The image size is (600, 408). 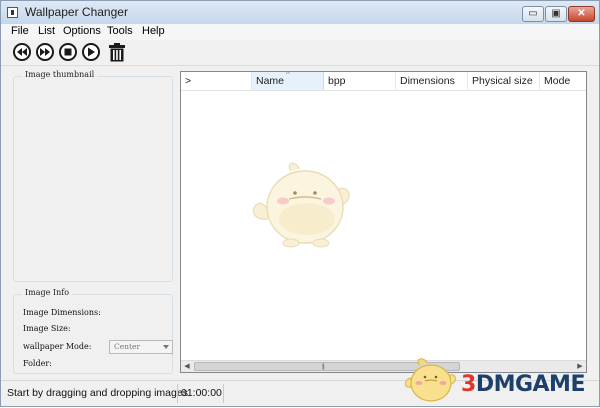 I want to click on trash-icon, so click(x=117, y=52).